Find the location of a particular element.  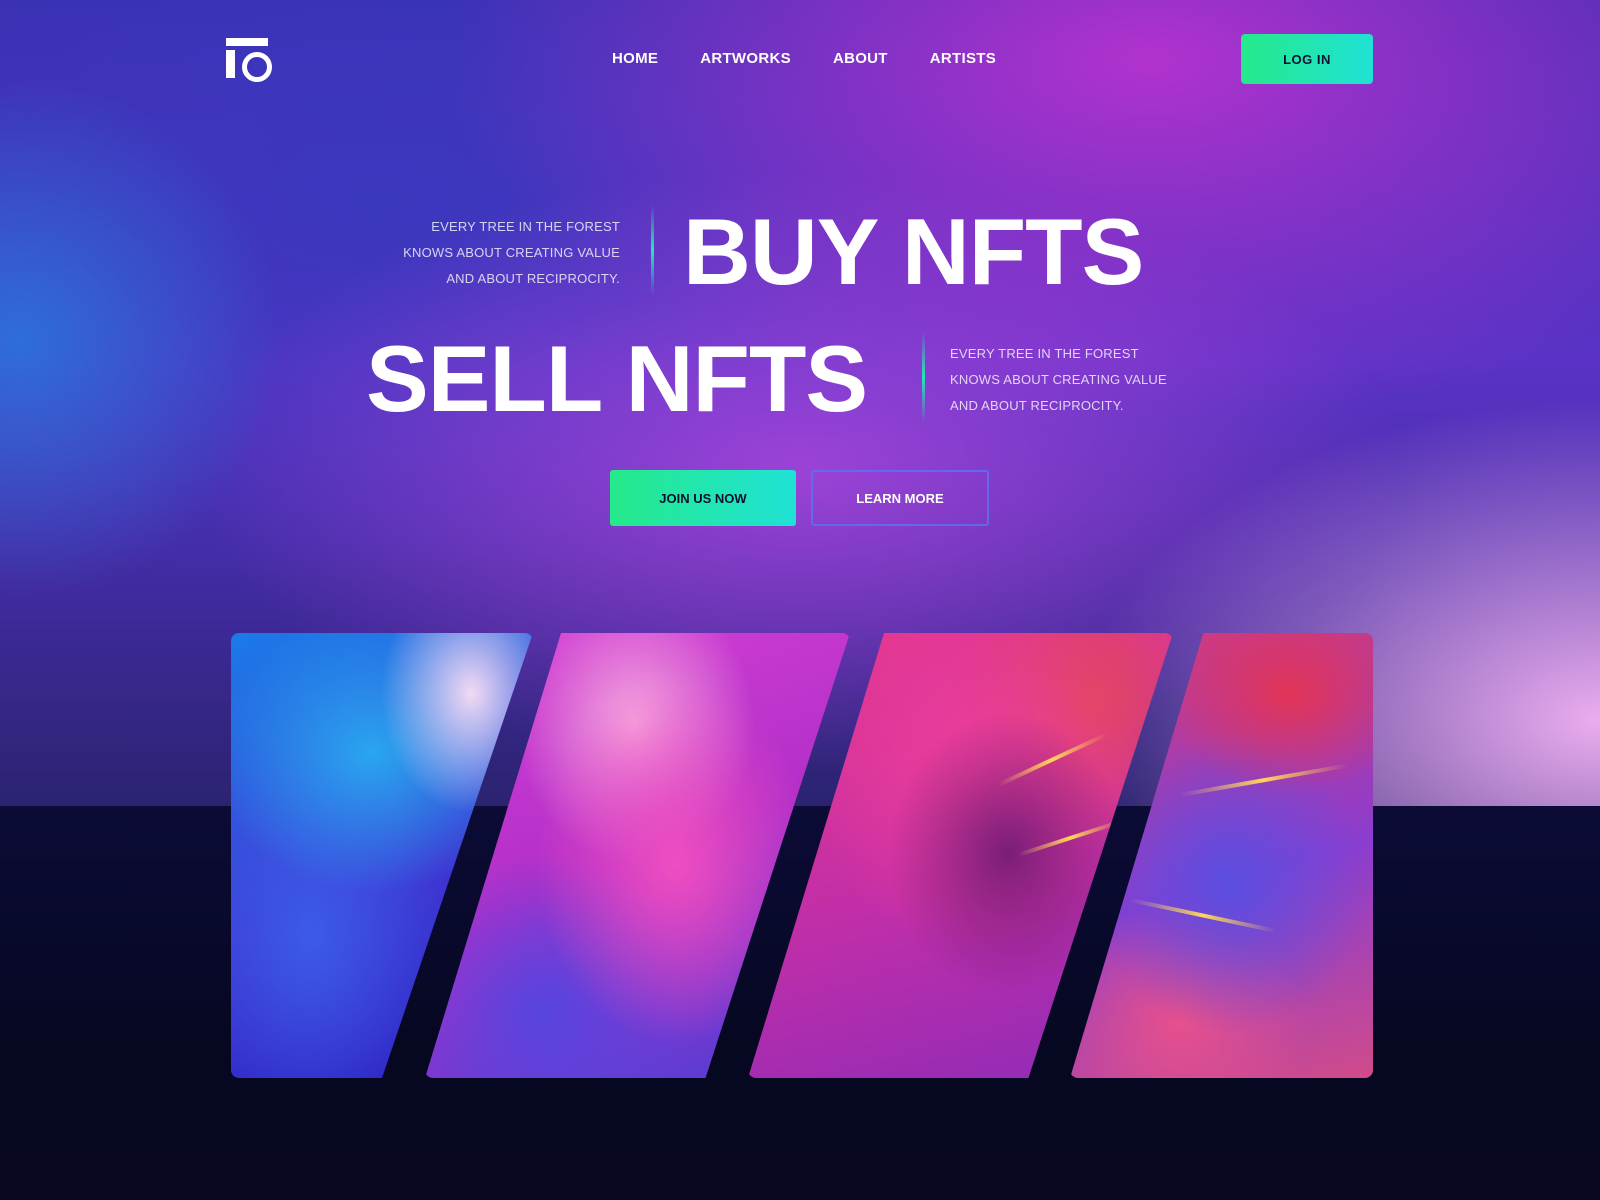

login-button: LOG IN is located at coordinates (1307, 59).